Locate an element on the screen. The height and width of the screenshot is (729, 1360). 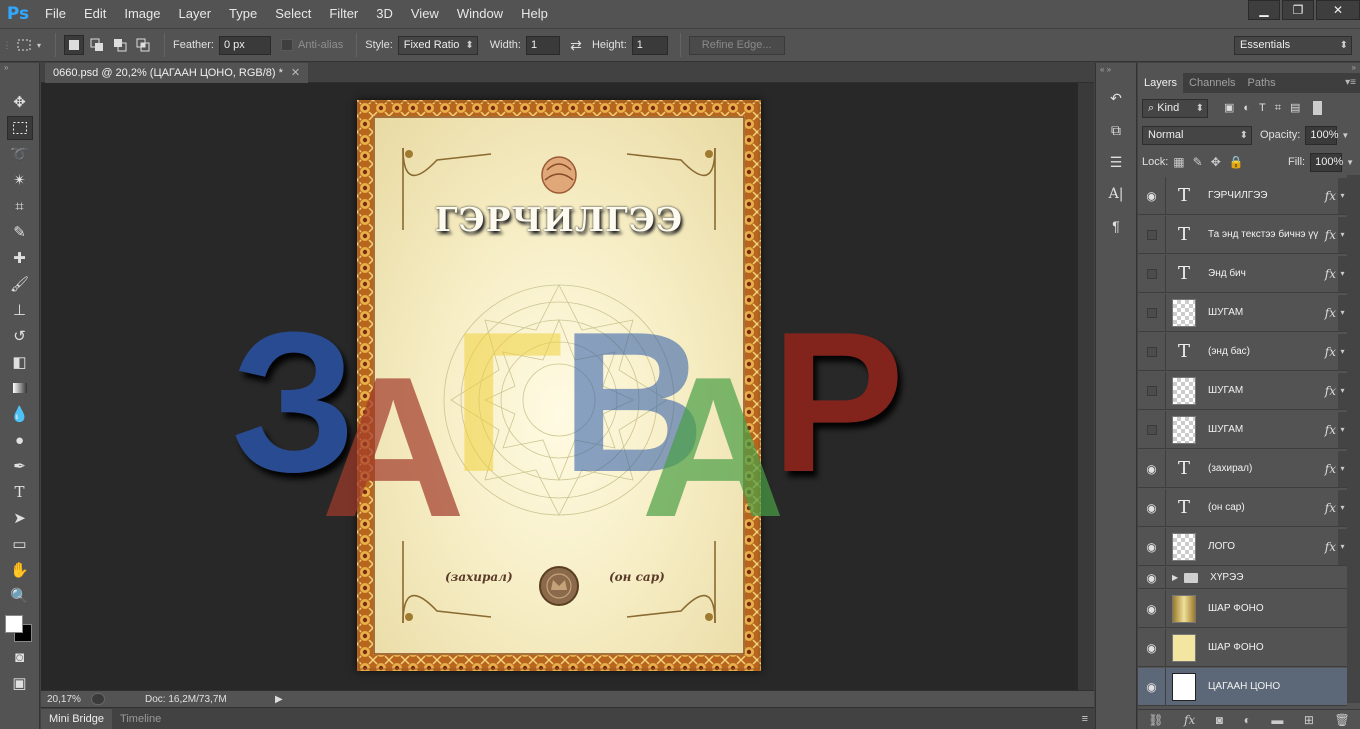
zoom-tool-icon: 🔍 is located at coordinates (20, 596).